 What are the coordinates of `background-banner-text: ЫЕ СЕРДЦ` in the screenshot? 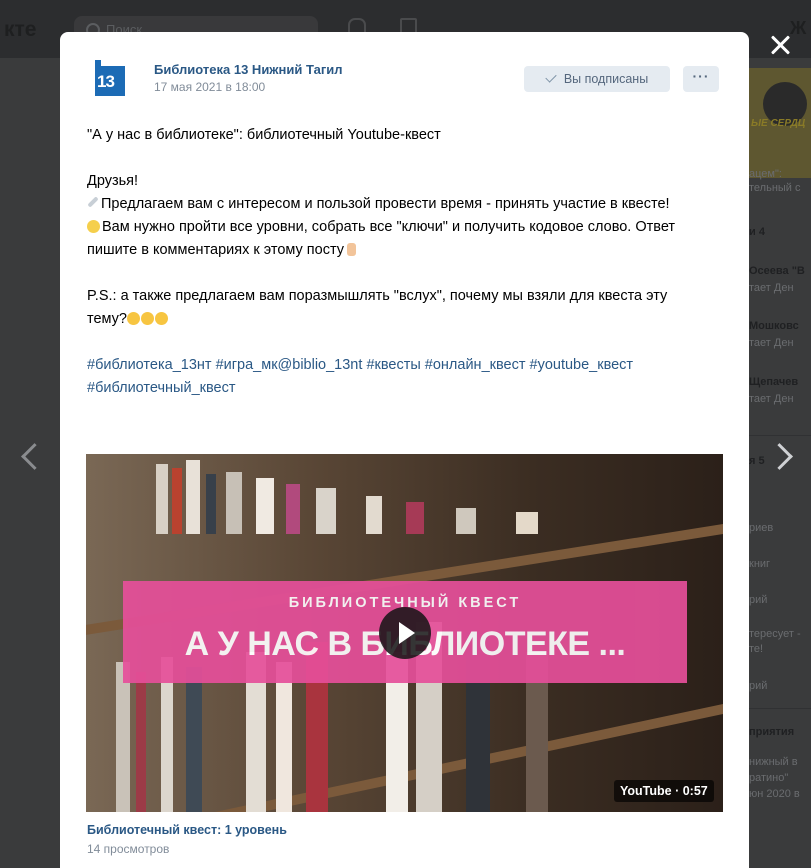 It's located at (778, 123).